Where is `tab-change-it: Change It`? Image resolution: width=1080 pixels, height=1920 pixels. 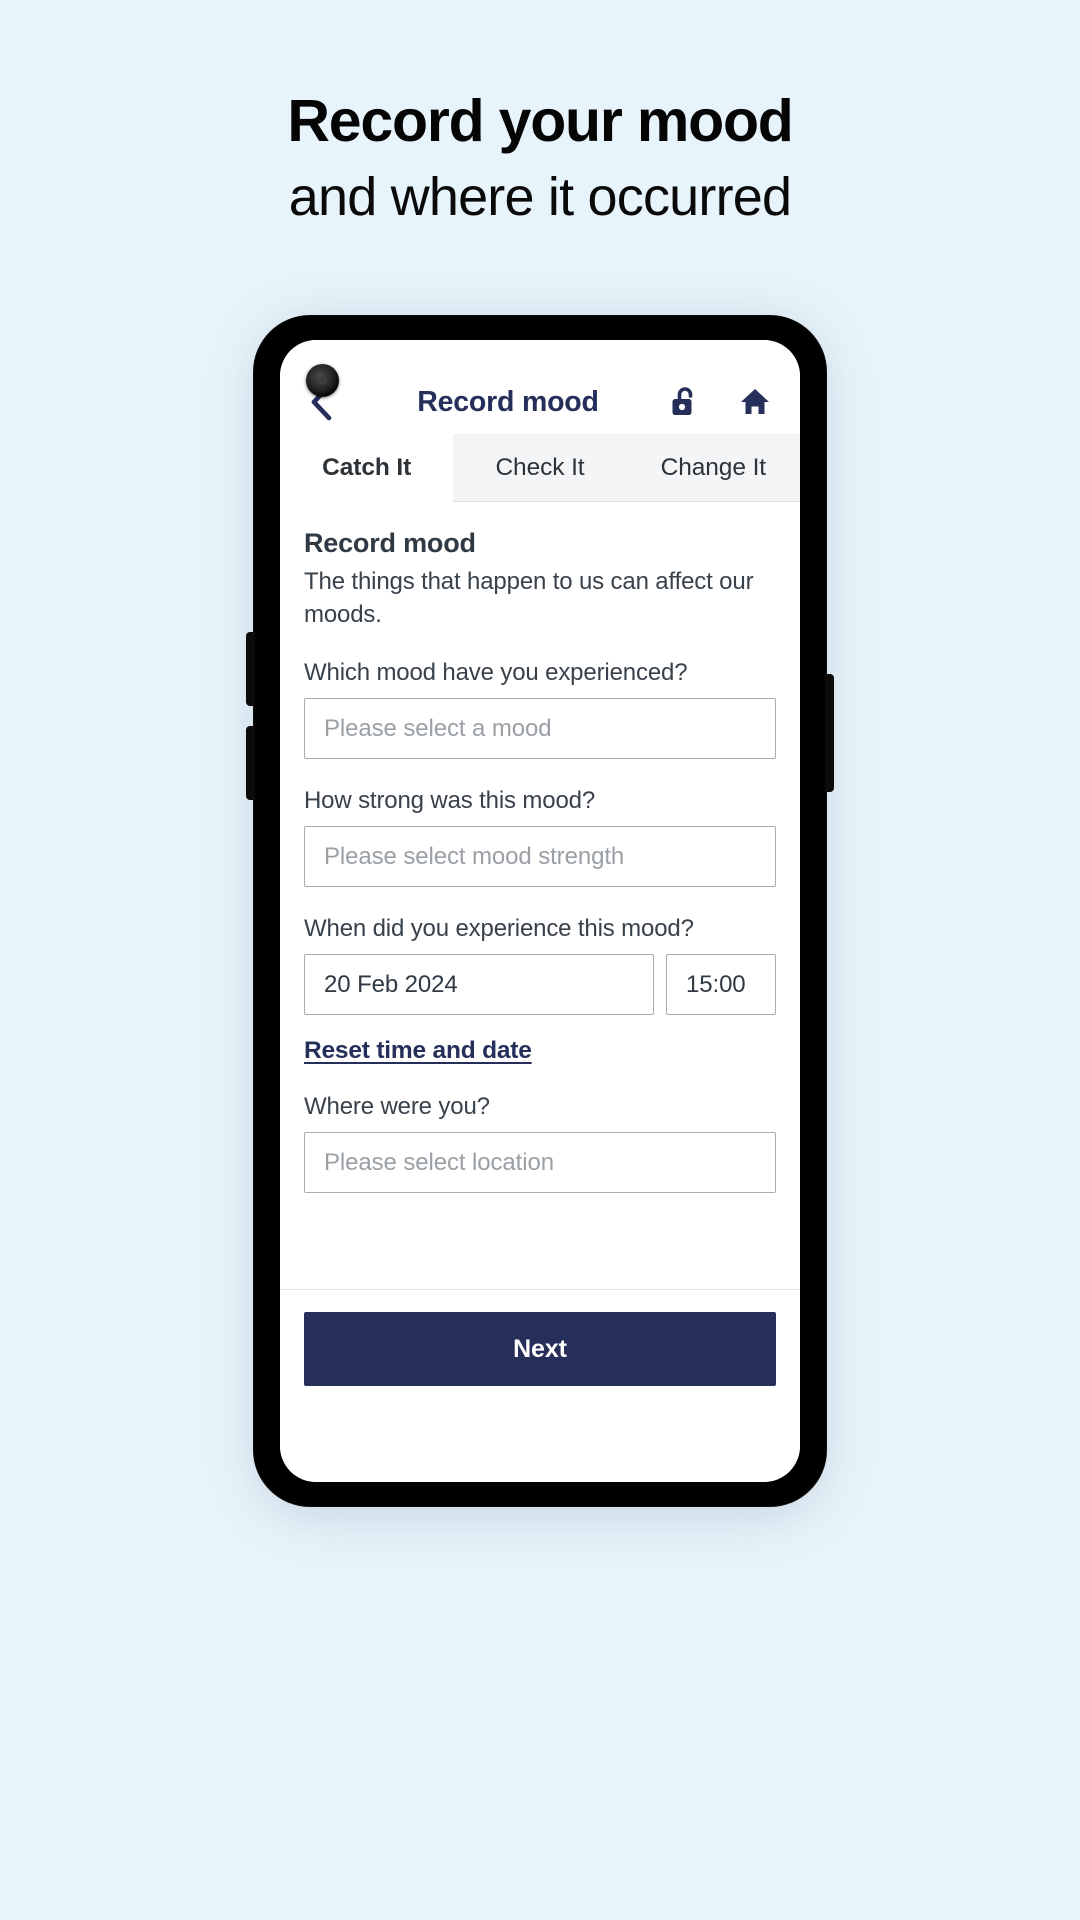
tab-change-it: Change It is located at coordinates (713, 467).